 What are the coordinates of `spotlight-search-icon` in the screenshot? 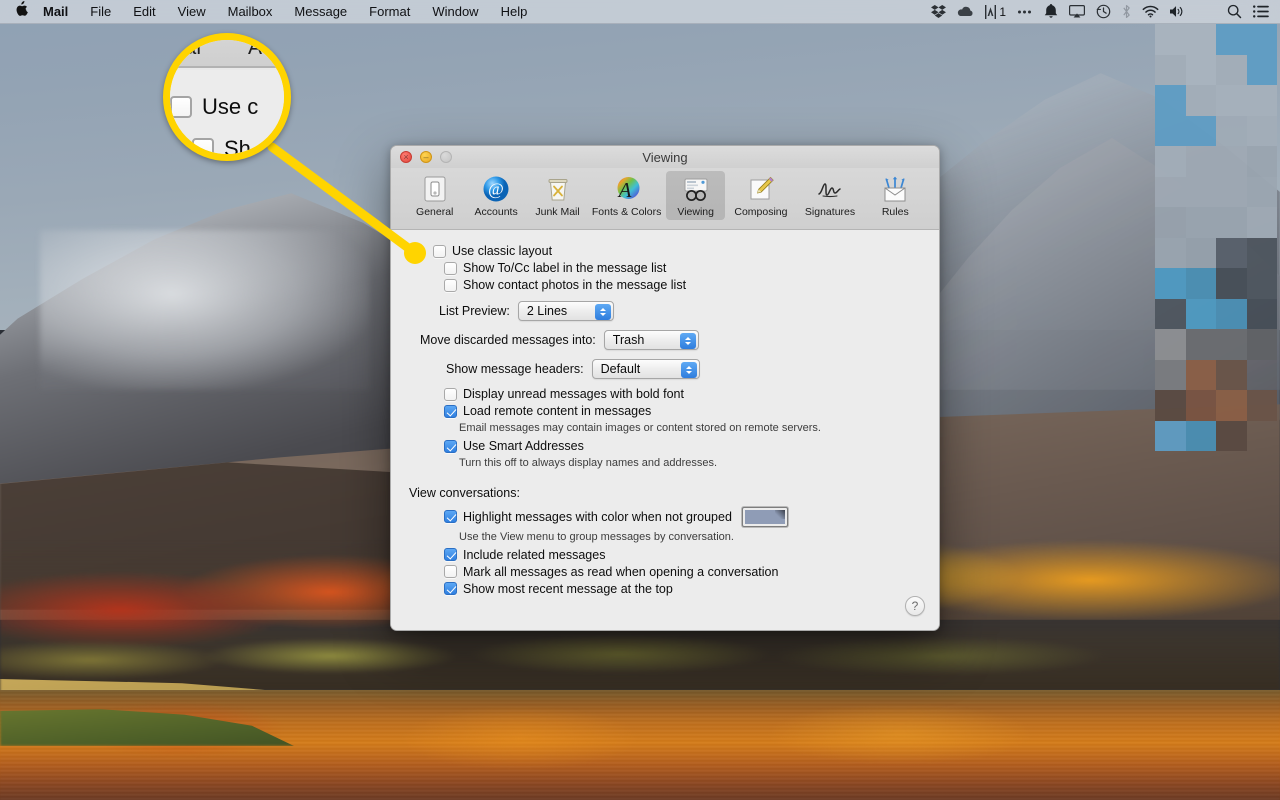 It's located at (1234, 11).